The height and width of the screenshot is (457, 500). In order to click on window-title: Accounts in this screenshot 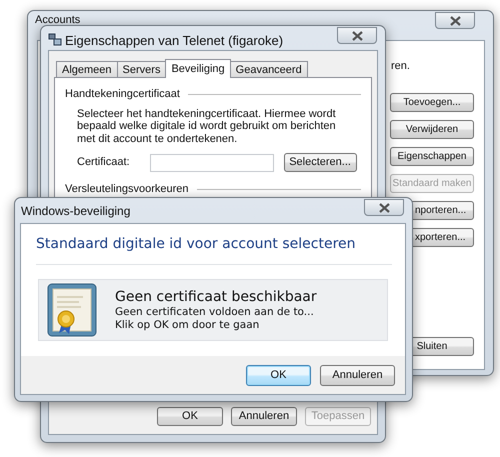, I will do `click(57, 20)`.